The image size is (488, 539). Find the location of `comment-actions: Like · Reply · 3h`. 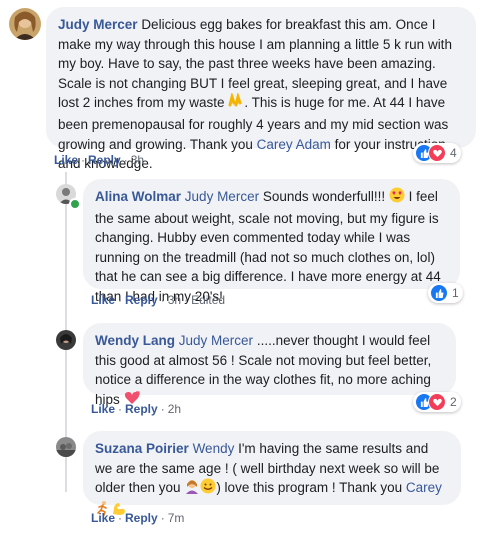

comment-actions: Like · Reply · 3h is located at coordinates (99, 160).